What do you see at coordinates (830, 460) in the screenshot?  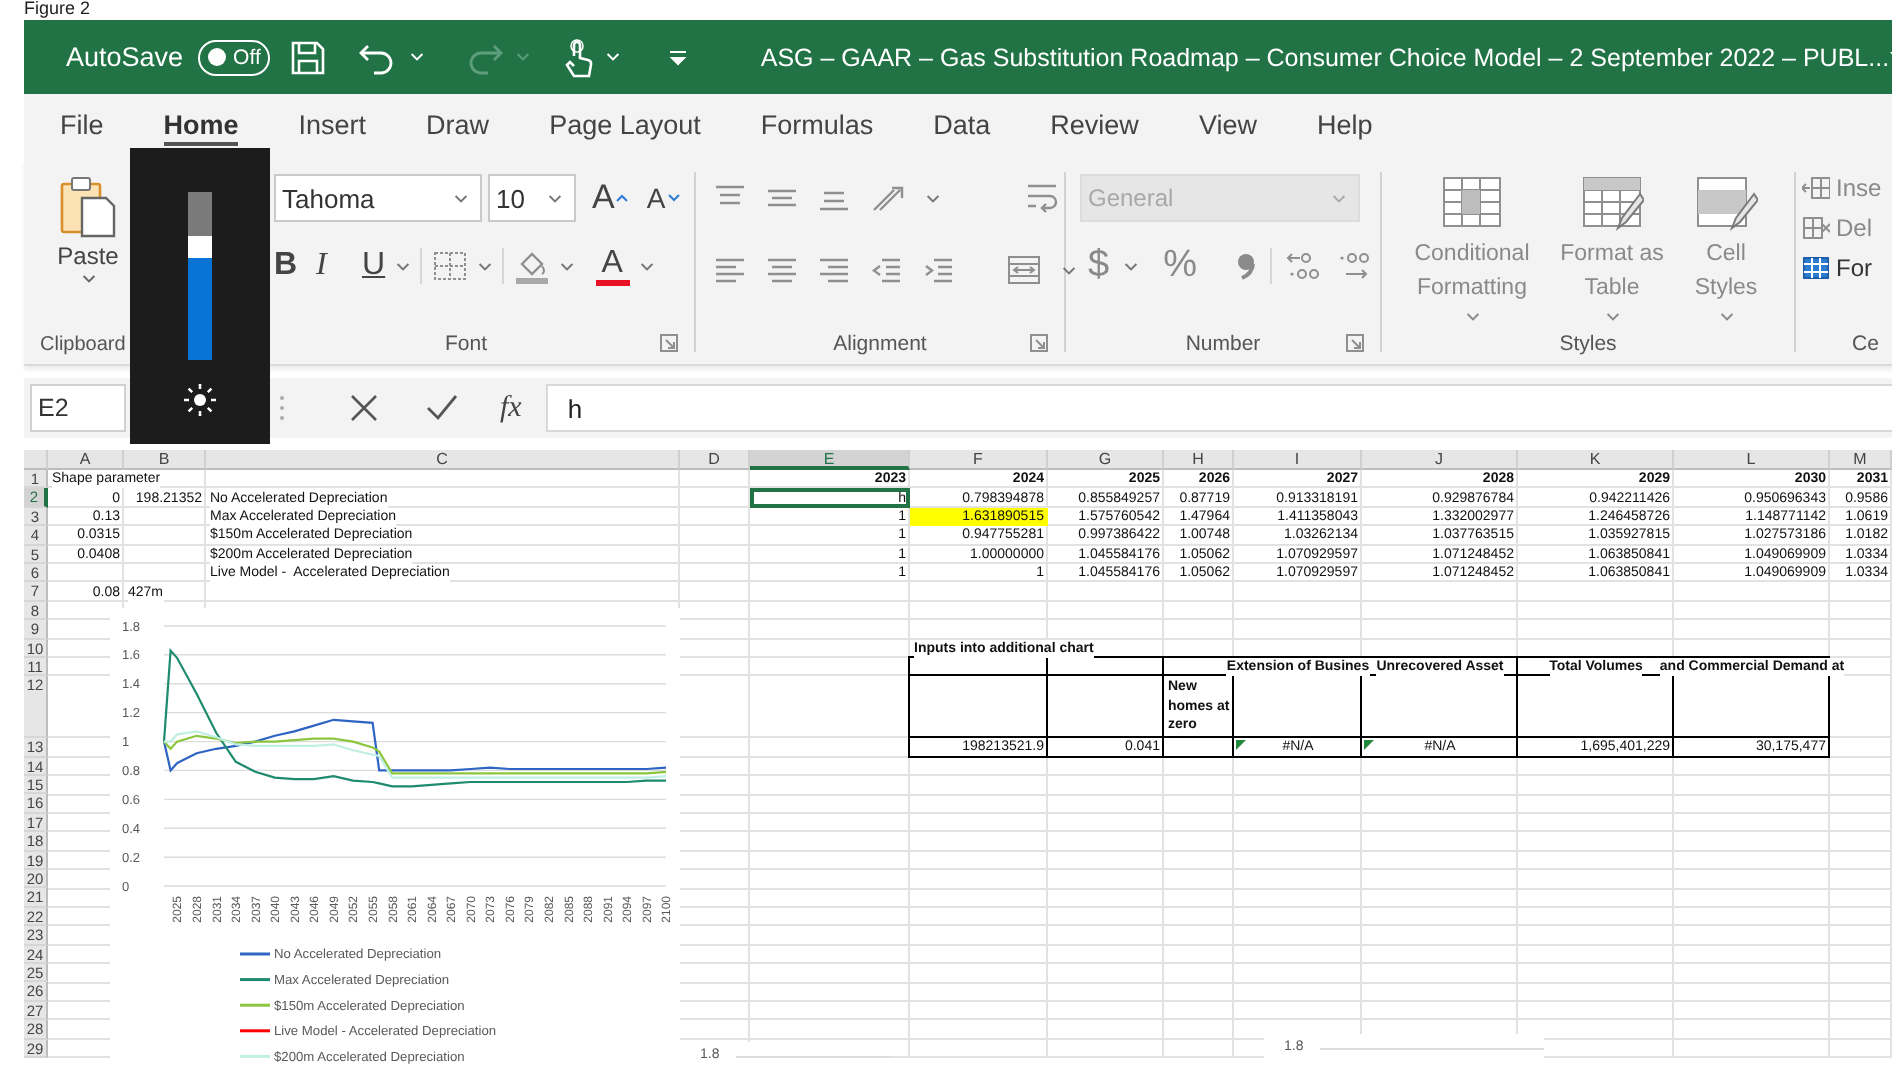 I see `column-header: E` at bounding box center [830, 460].